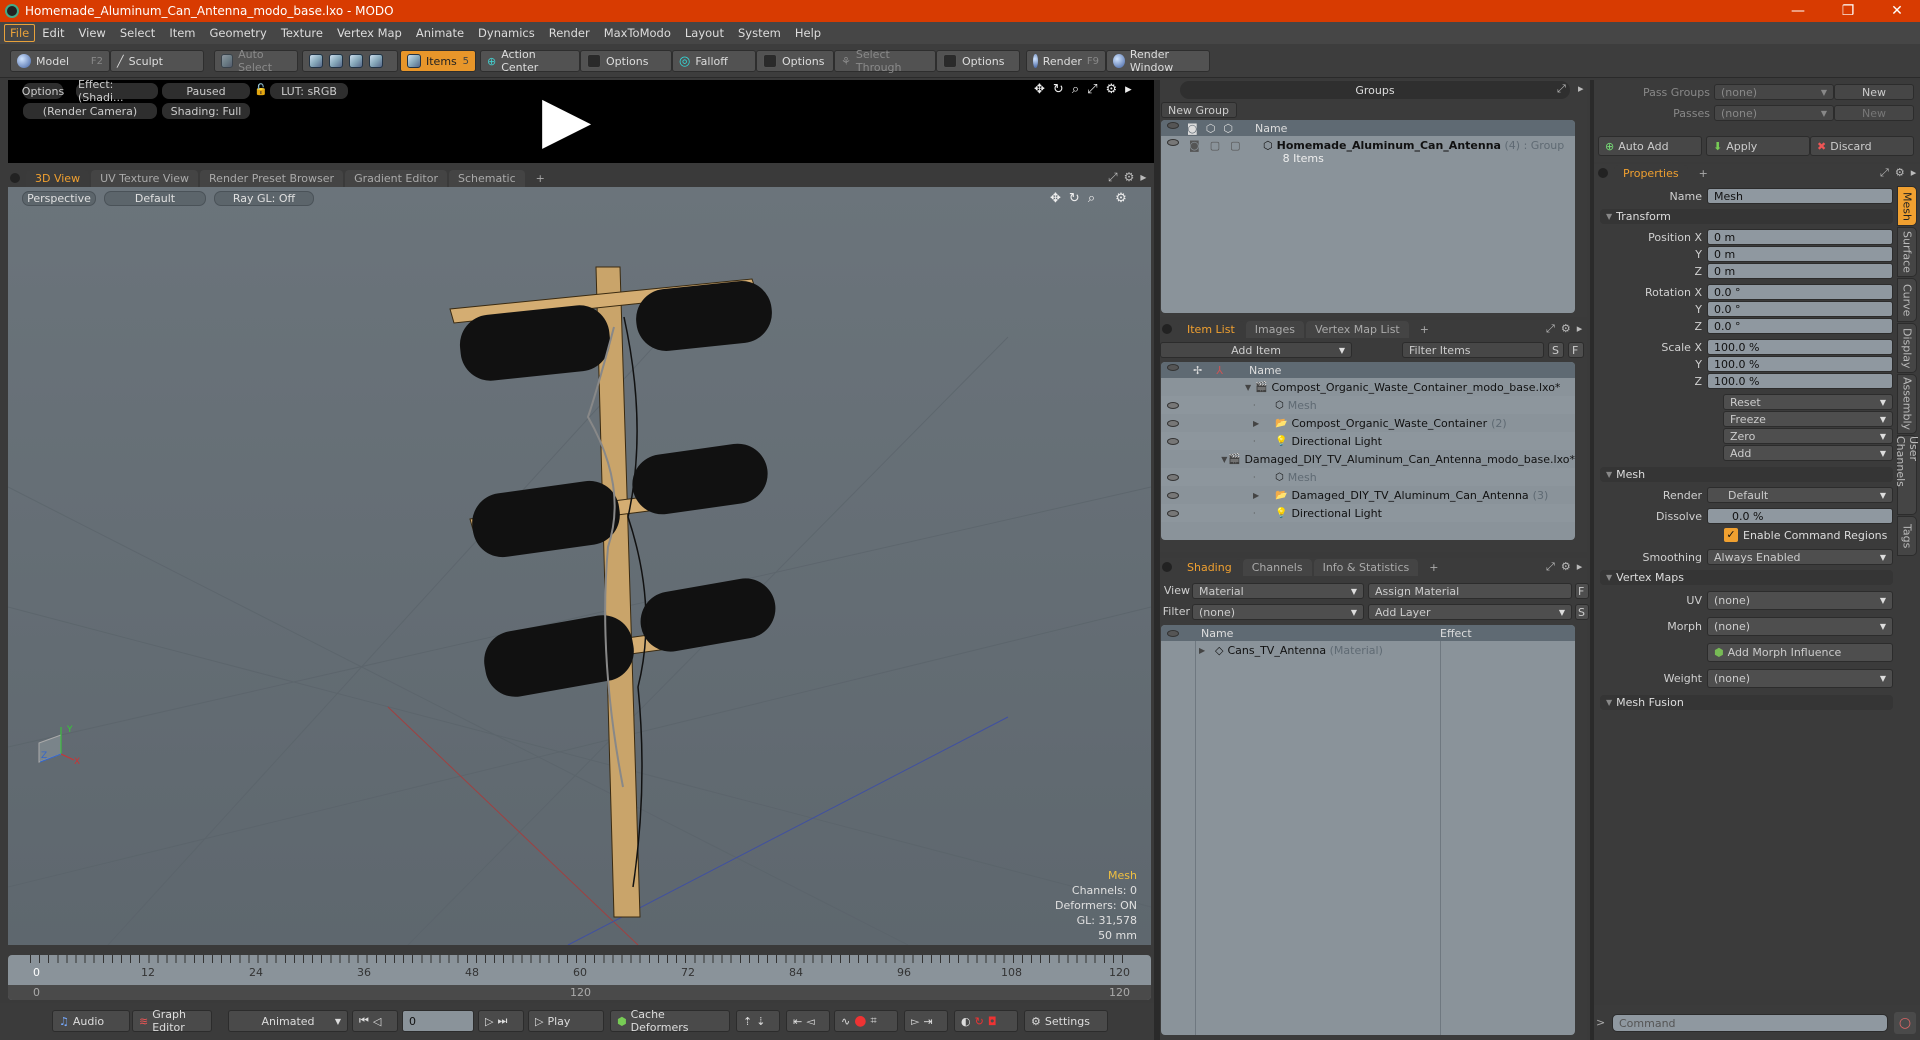  What do you see at coordinates (566, 120) in the screenshot?
I see `play-icon: ▶` at bounding box center [566, 120].